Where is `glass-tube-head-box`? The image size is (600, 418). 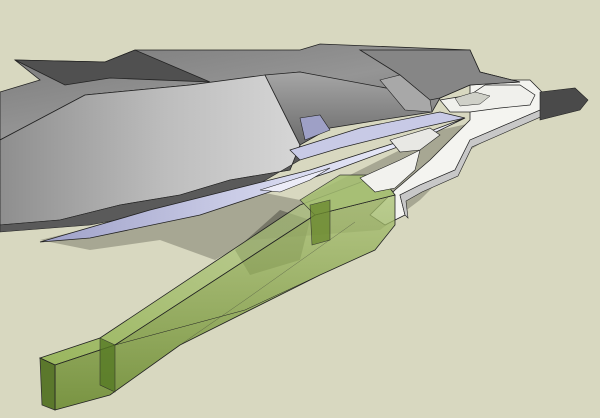
glass-tube-head-box is located at coordinates (320, 222).